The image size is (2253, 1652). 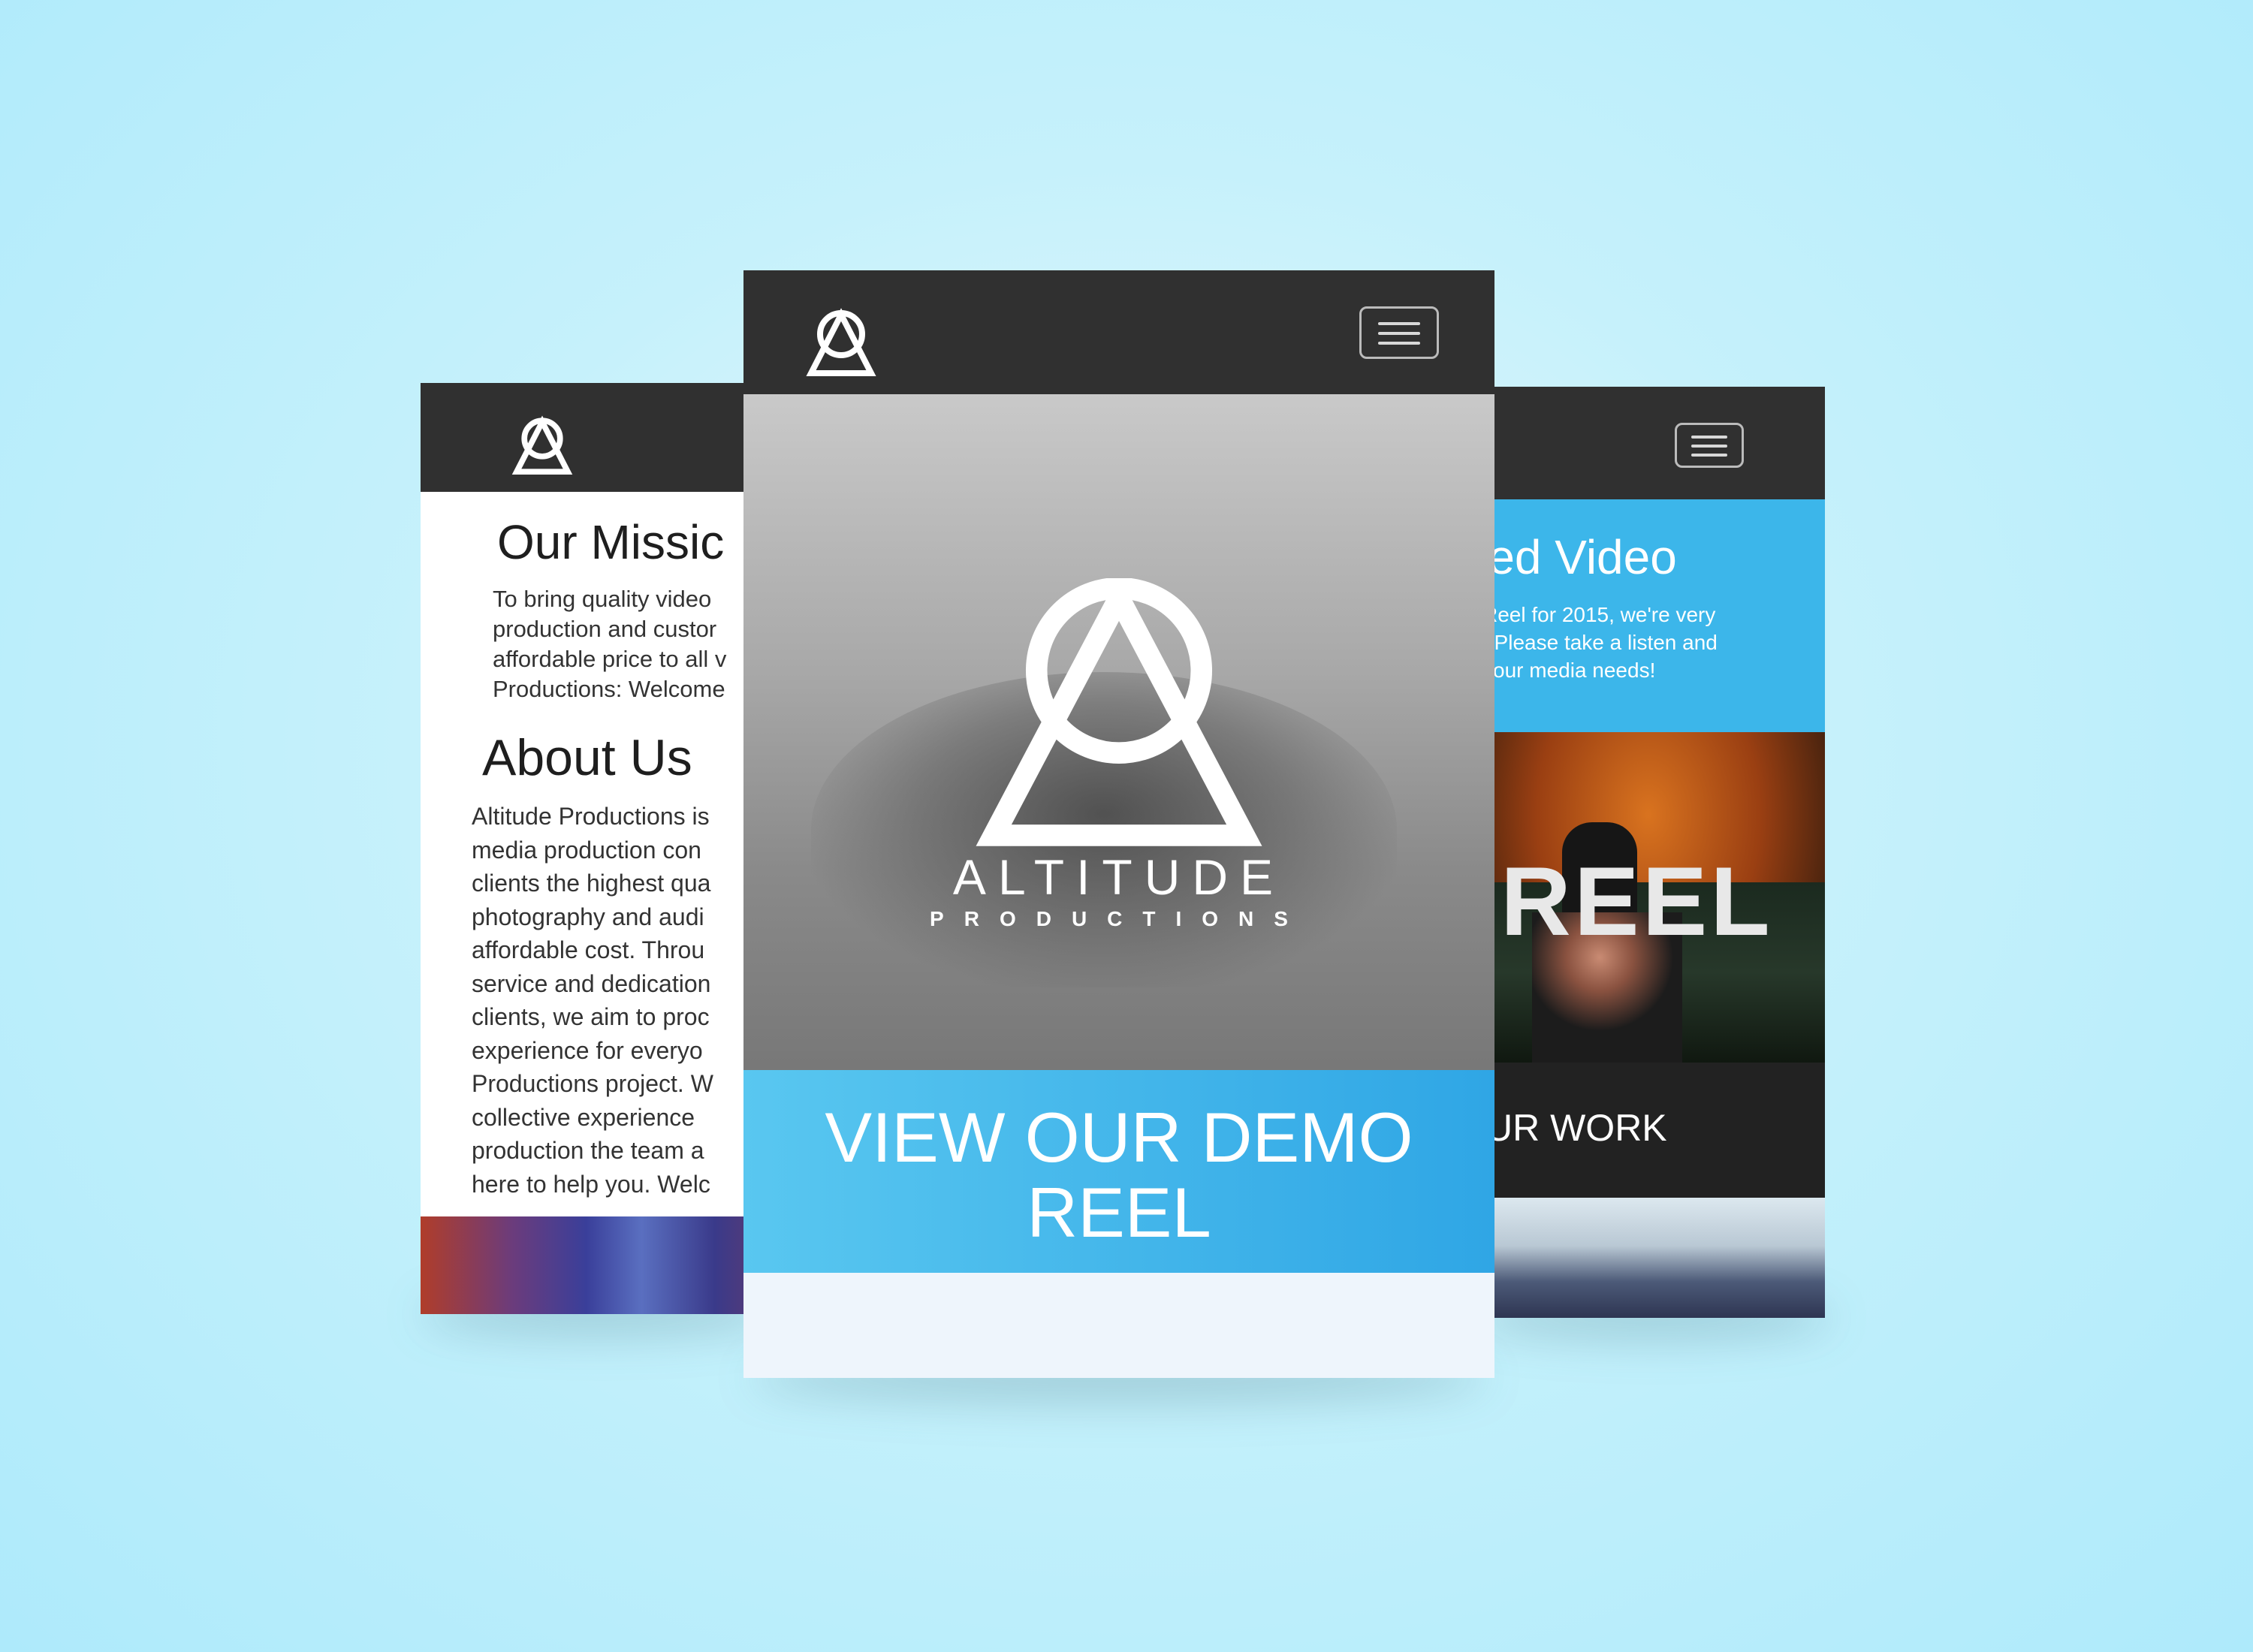 What do you see at coordinates (611, 542) in the screenshot?
I see `mission-title: Our Missic` at bounding box center [611, 542].